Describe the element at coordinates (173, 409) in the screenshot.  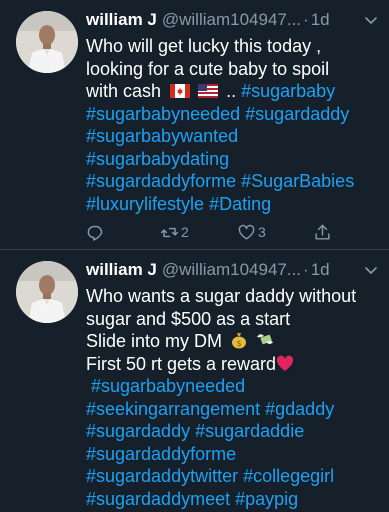
I see `hashtag-link: #seekingarrangement` at that location.